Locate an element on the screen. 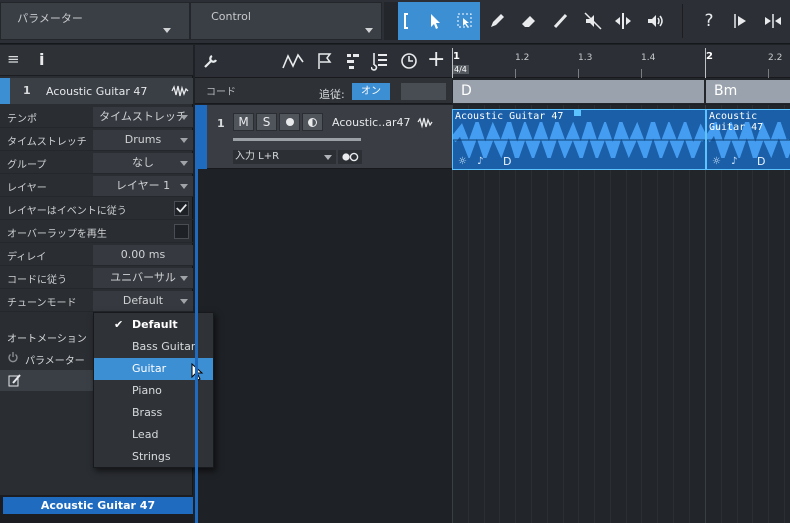 This screenshot has width=790, height=523. inspector-row-tempo: テンポ タイムストレッチ is located at coordinates (96, 117).